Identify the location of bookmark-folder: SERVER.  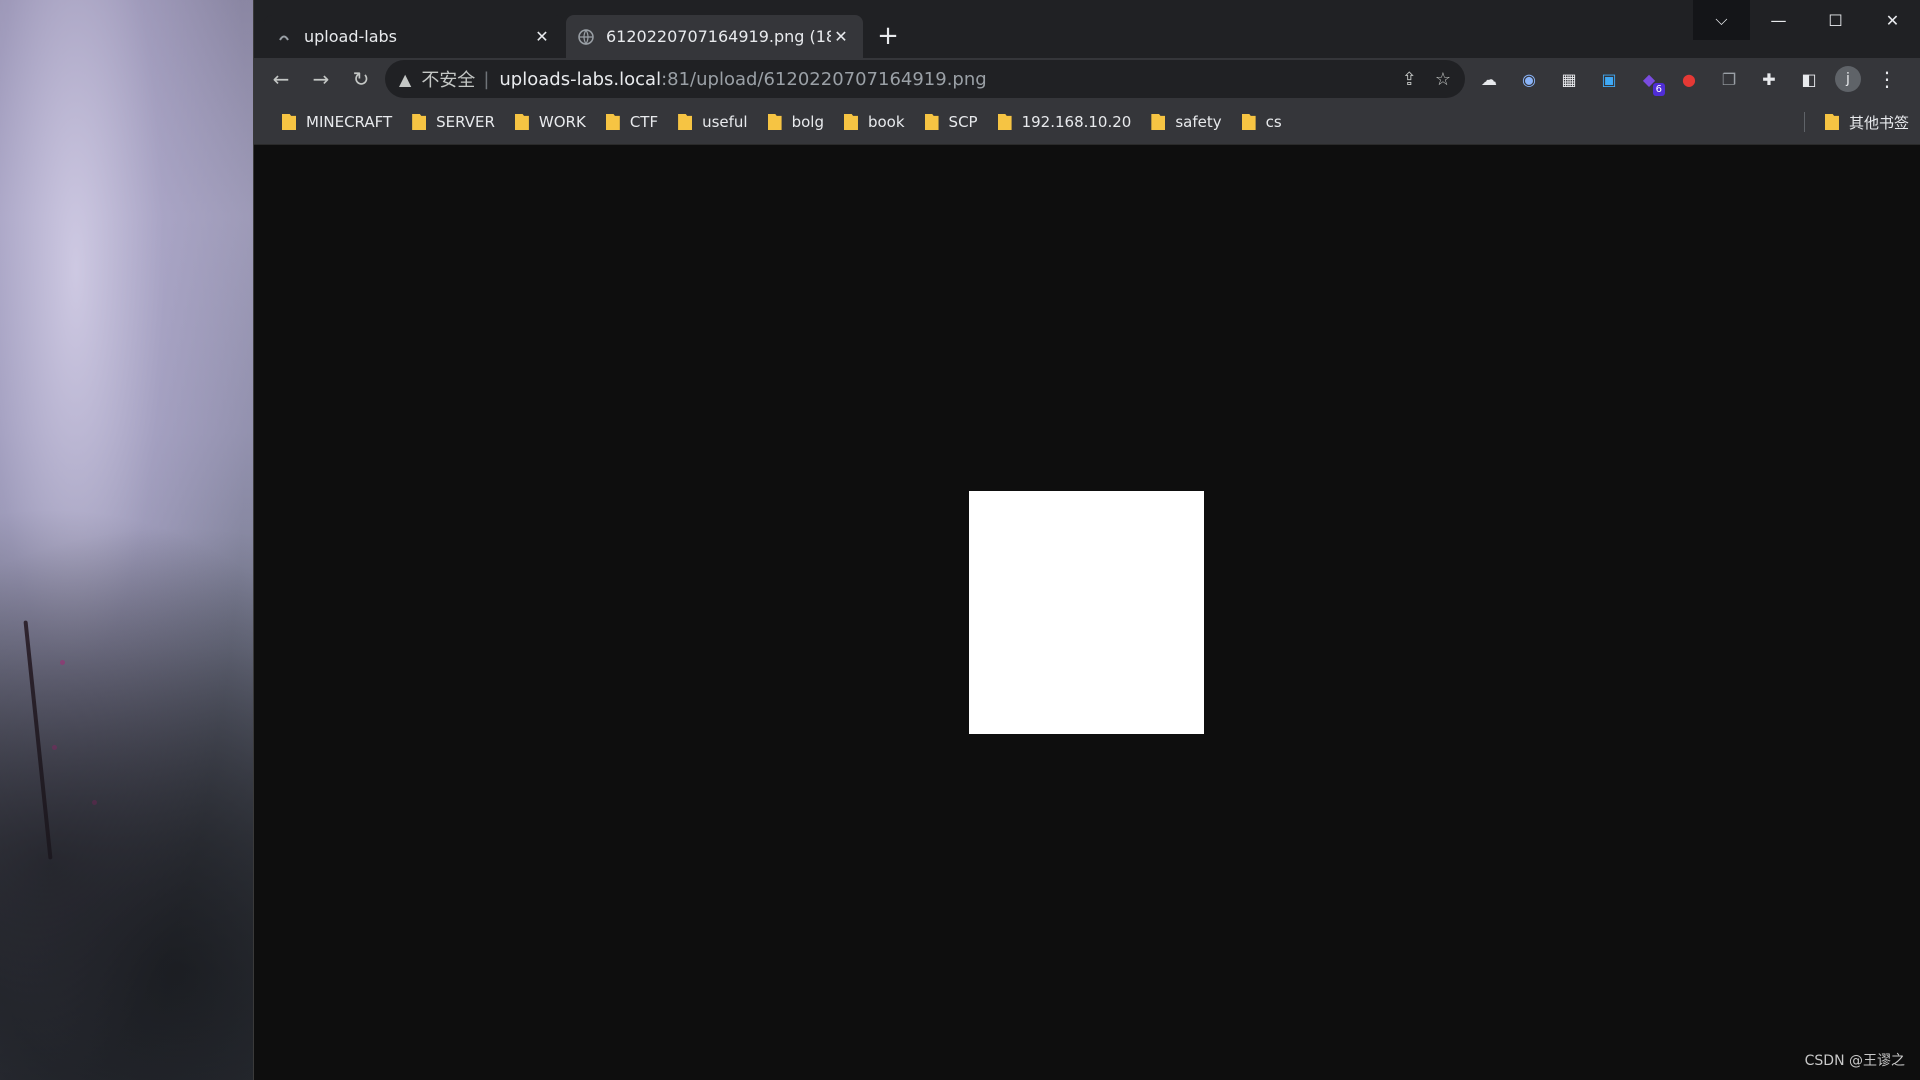
(453, 122).